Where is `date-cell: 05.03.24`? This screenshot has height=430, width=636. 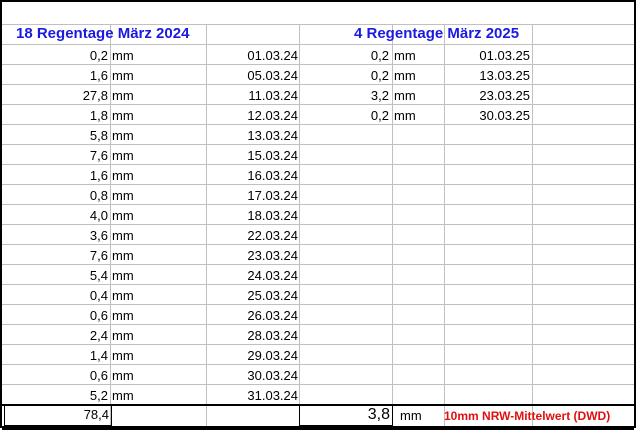
date-cell: 05.03.24 is located at coordinates (252, 76).